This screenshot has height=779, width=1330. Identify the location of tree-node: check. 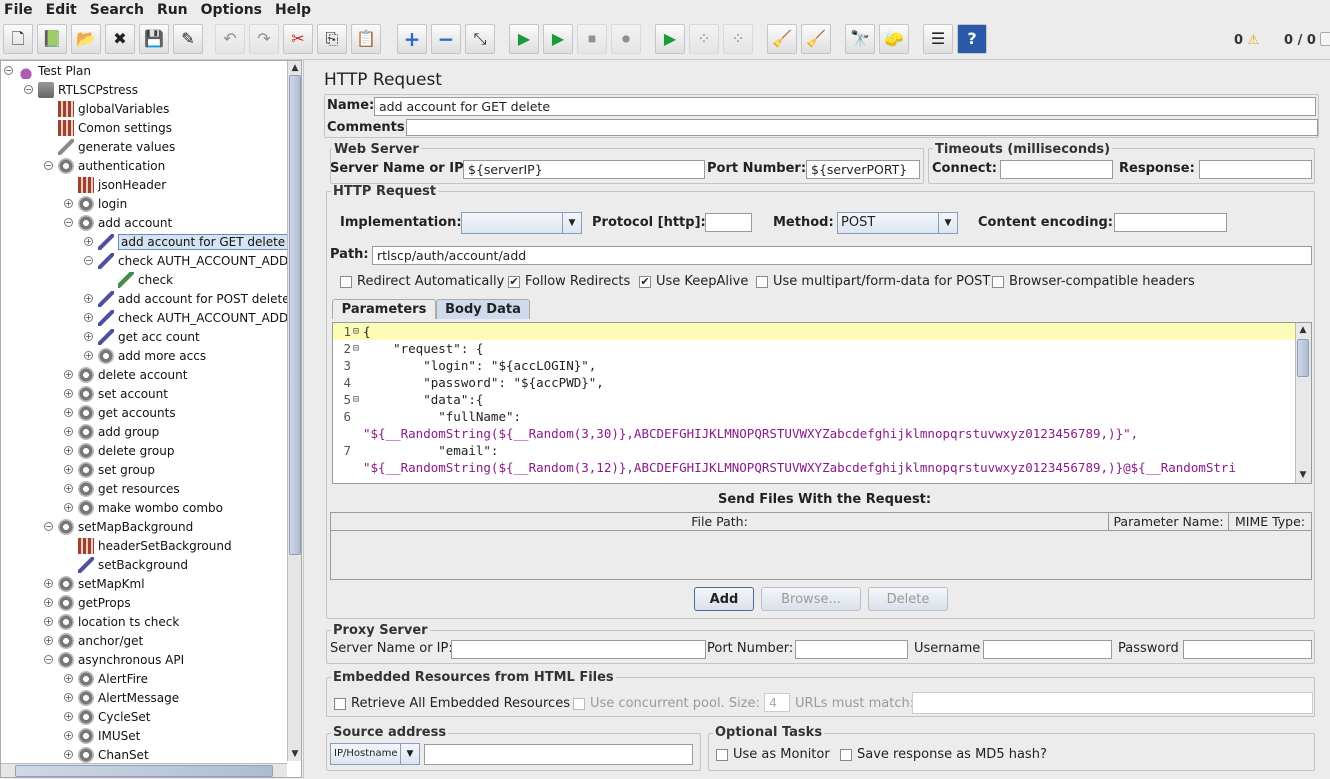
(138, 279).